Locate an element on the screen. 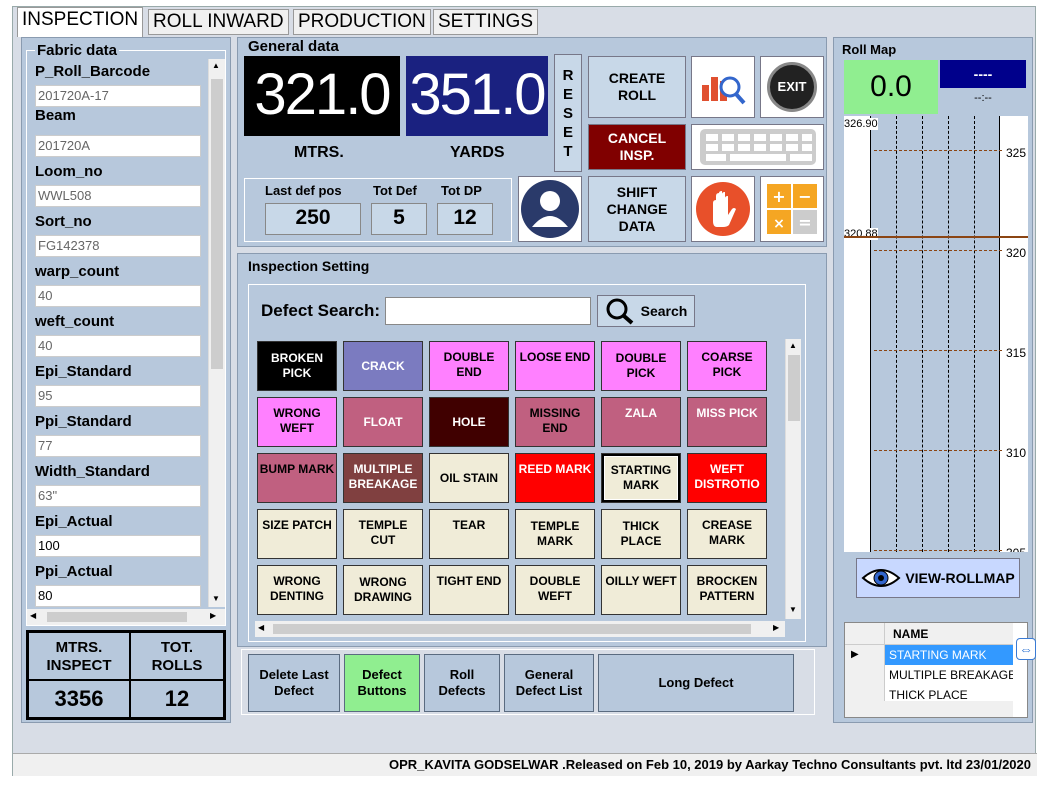 Image resolution: width=1044 pixels, height=787 pixels. search-button: Search is located at coordinates (646, 311).